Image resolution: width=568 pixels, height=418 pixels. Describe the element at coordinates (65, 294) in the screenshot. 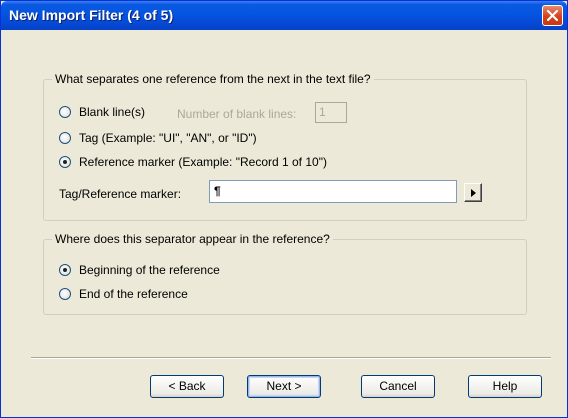

I see `radio-end-indicator` at that location.